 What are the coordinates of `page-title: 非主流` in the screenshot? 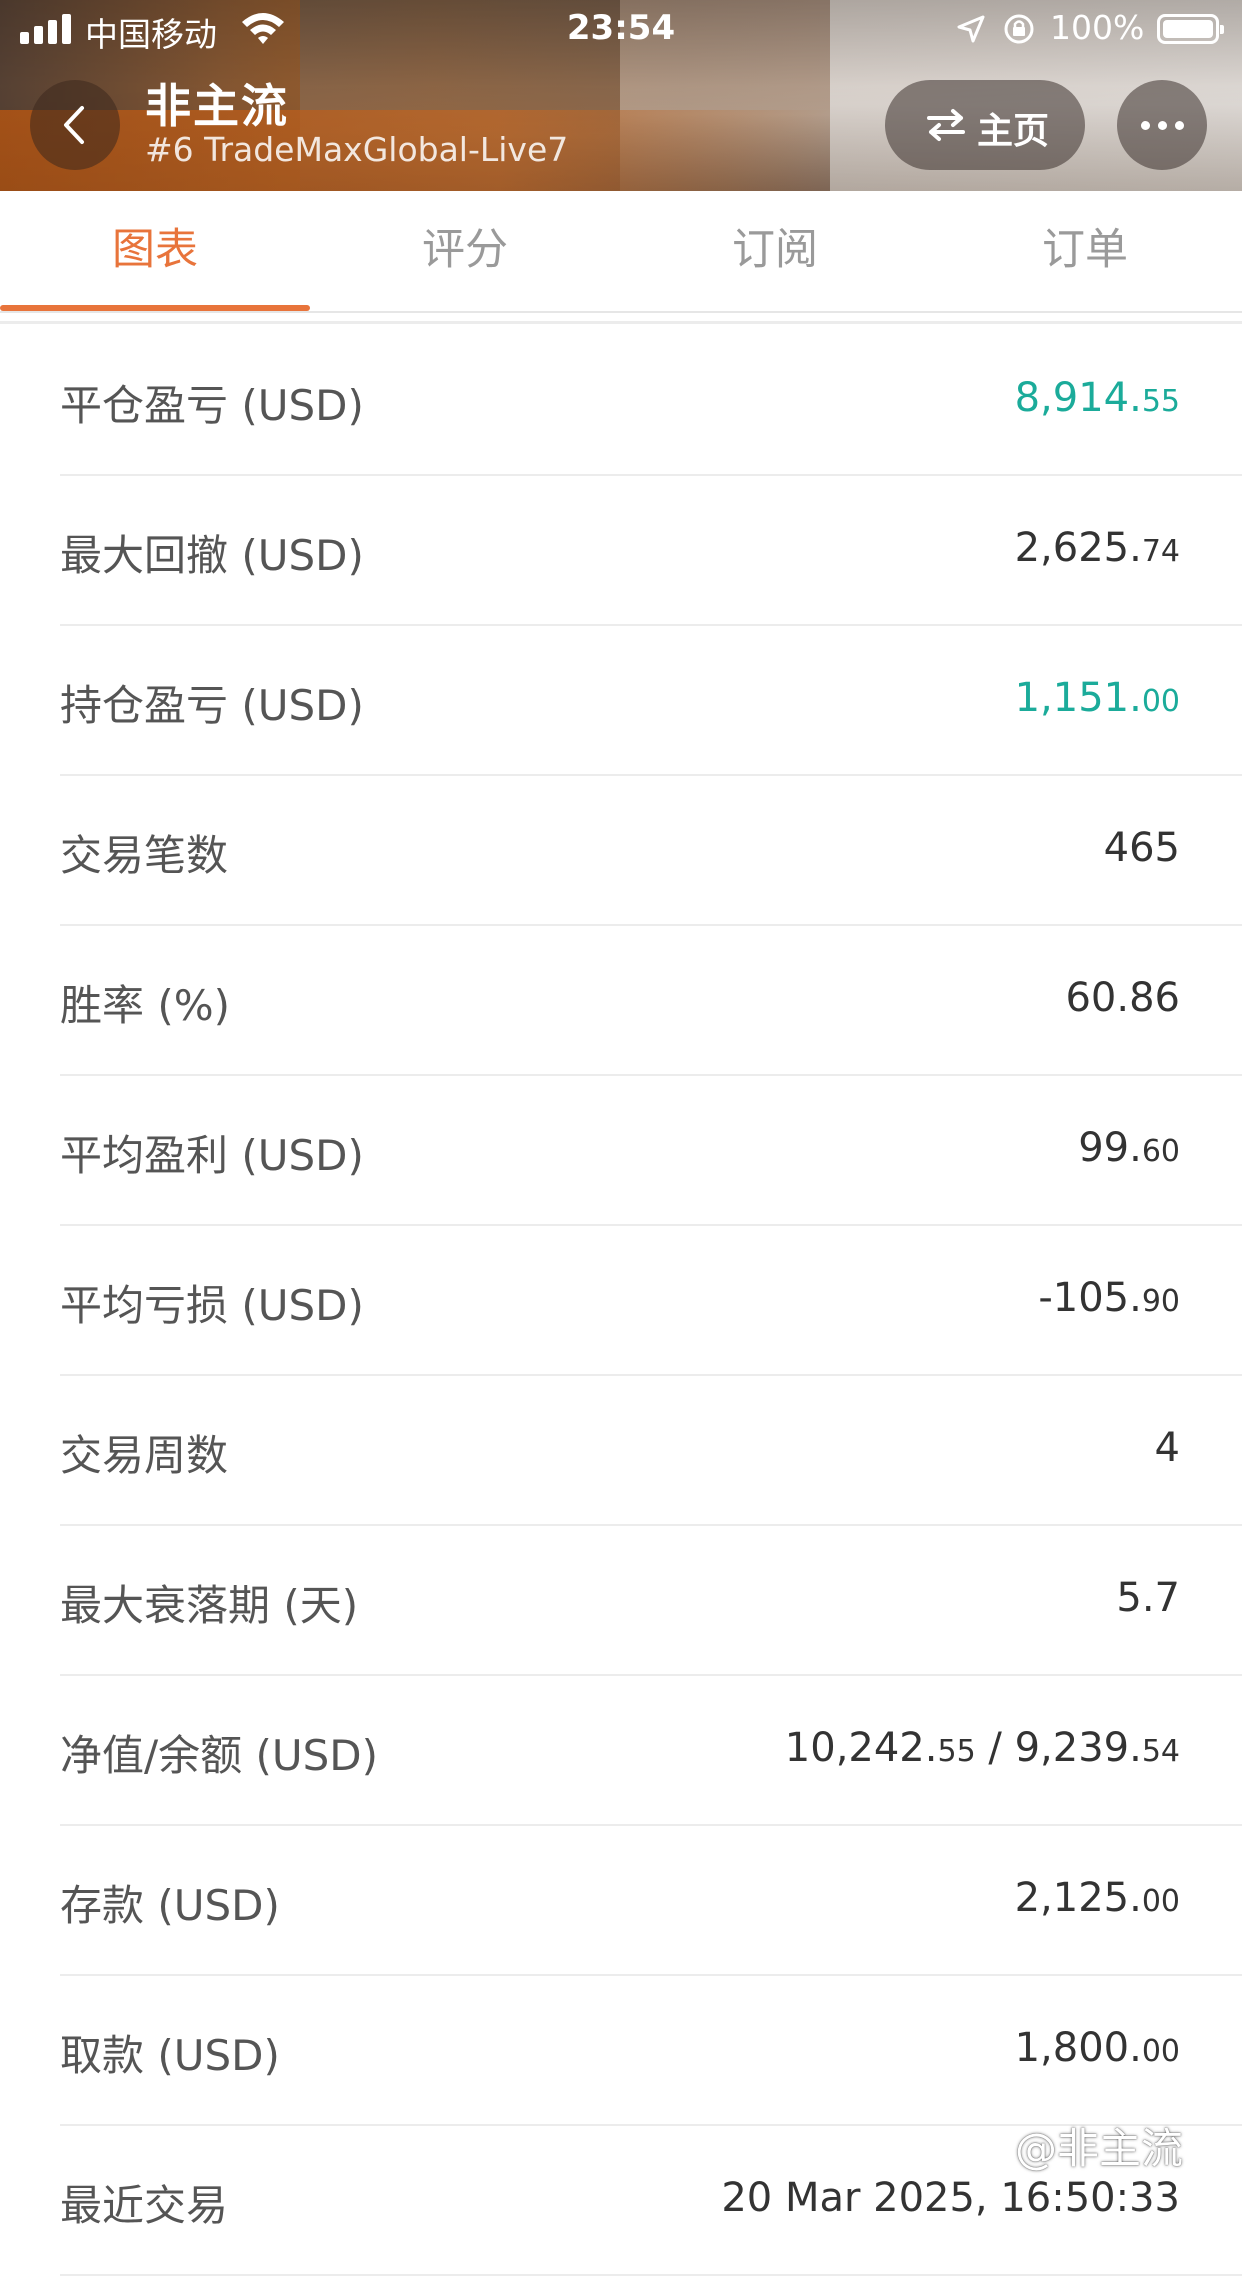 It's located at (217, 106).